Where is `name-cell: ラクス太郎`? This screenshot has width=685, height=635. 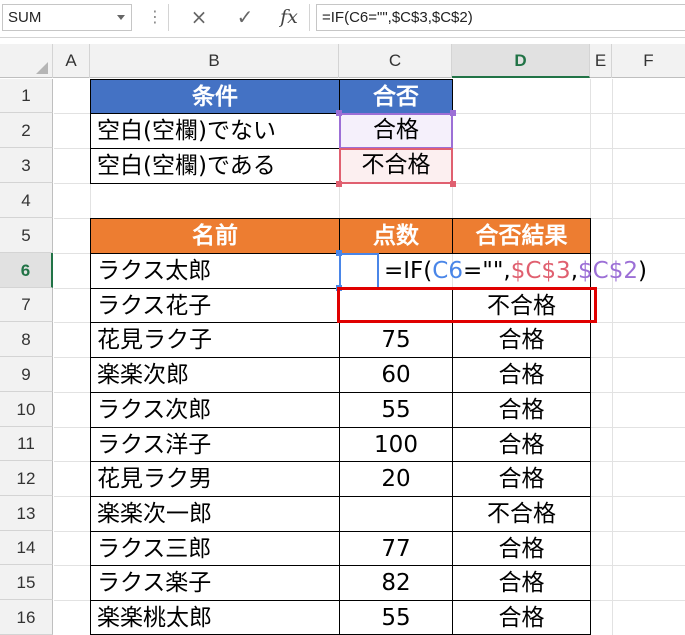 name-cell: ラクス太郎 is located at coordinates (215, 271).